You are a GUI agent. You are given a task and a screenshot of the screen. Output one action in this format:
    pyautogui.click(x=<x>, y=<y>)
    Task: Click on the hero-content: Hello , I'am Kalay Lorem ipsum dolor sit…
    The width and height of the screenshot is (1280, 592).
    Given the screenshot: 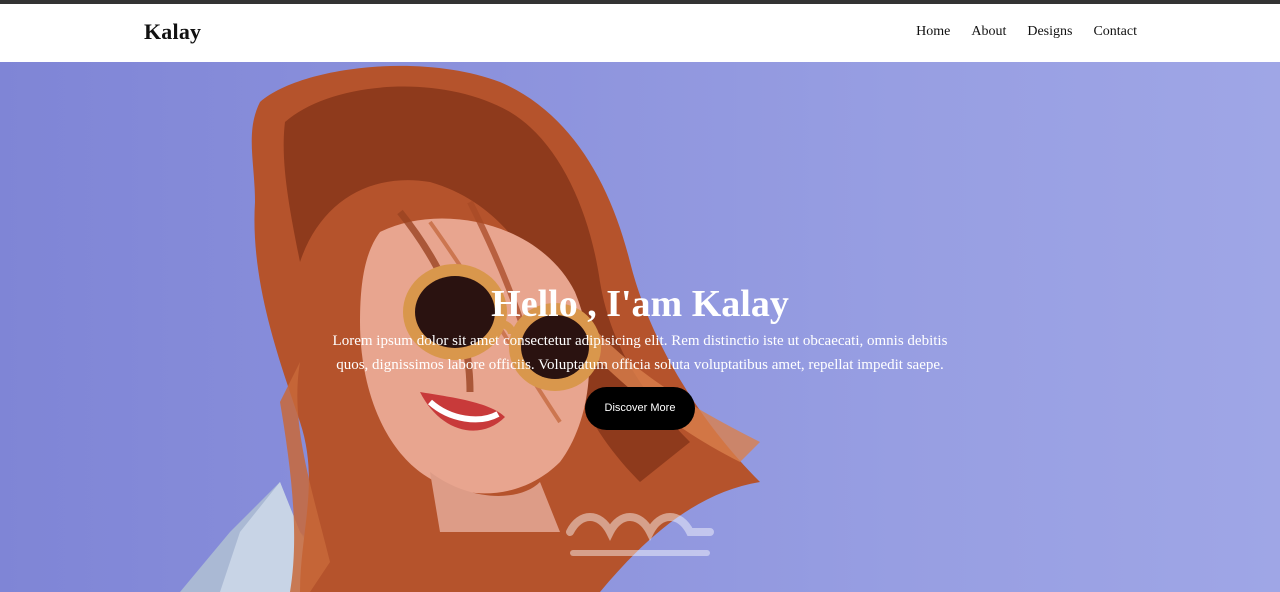 What is the action you would take?
    pyautogui.click(x=640, y=356)
    